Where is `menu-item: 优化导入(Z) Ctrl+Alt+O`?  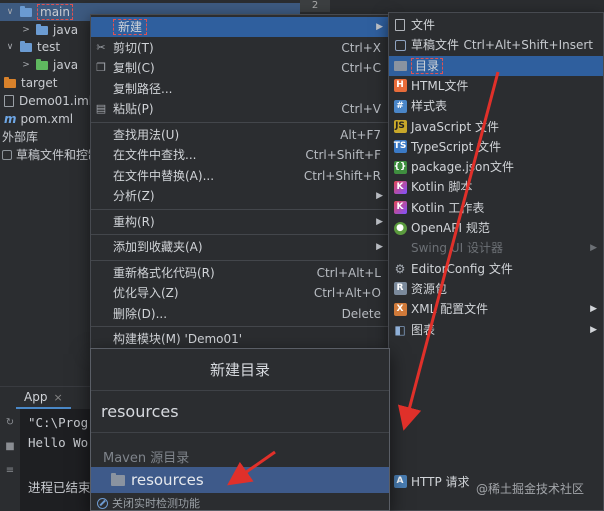 menu-item: 优化导入(Z) Ctrl+Alt+O is located at coordinates (240, 293).